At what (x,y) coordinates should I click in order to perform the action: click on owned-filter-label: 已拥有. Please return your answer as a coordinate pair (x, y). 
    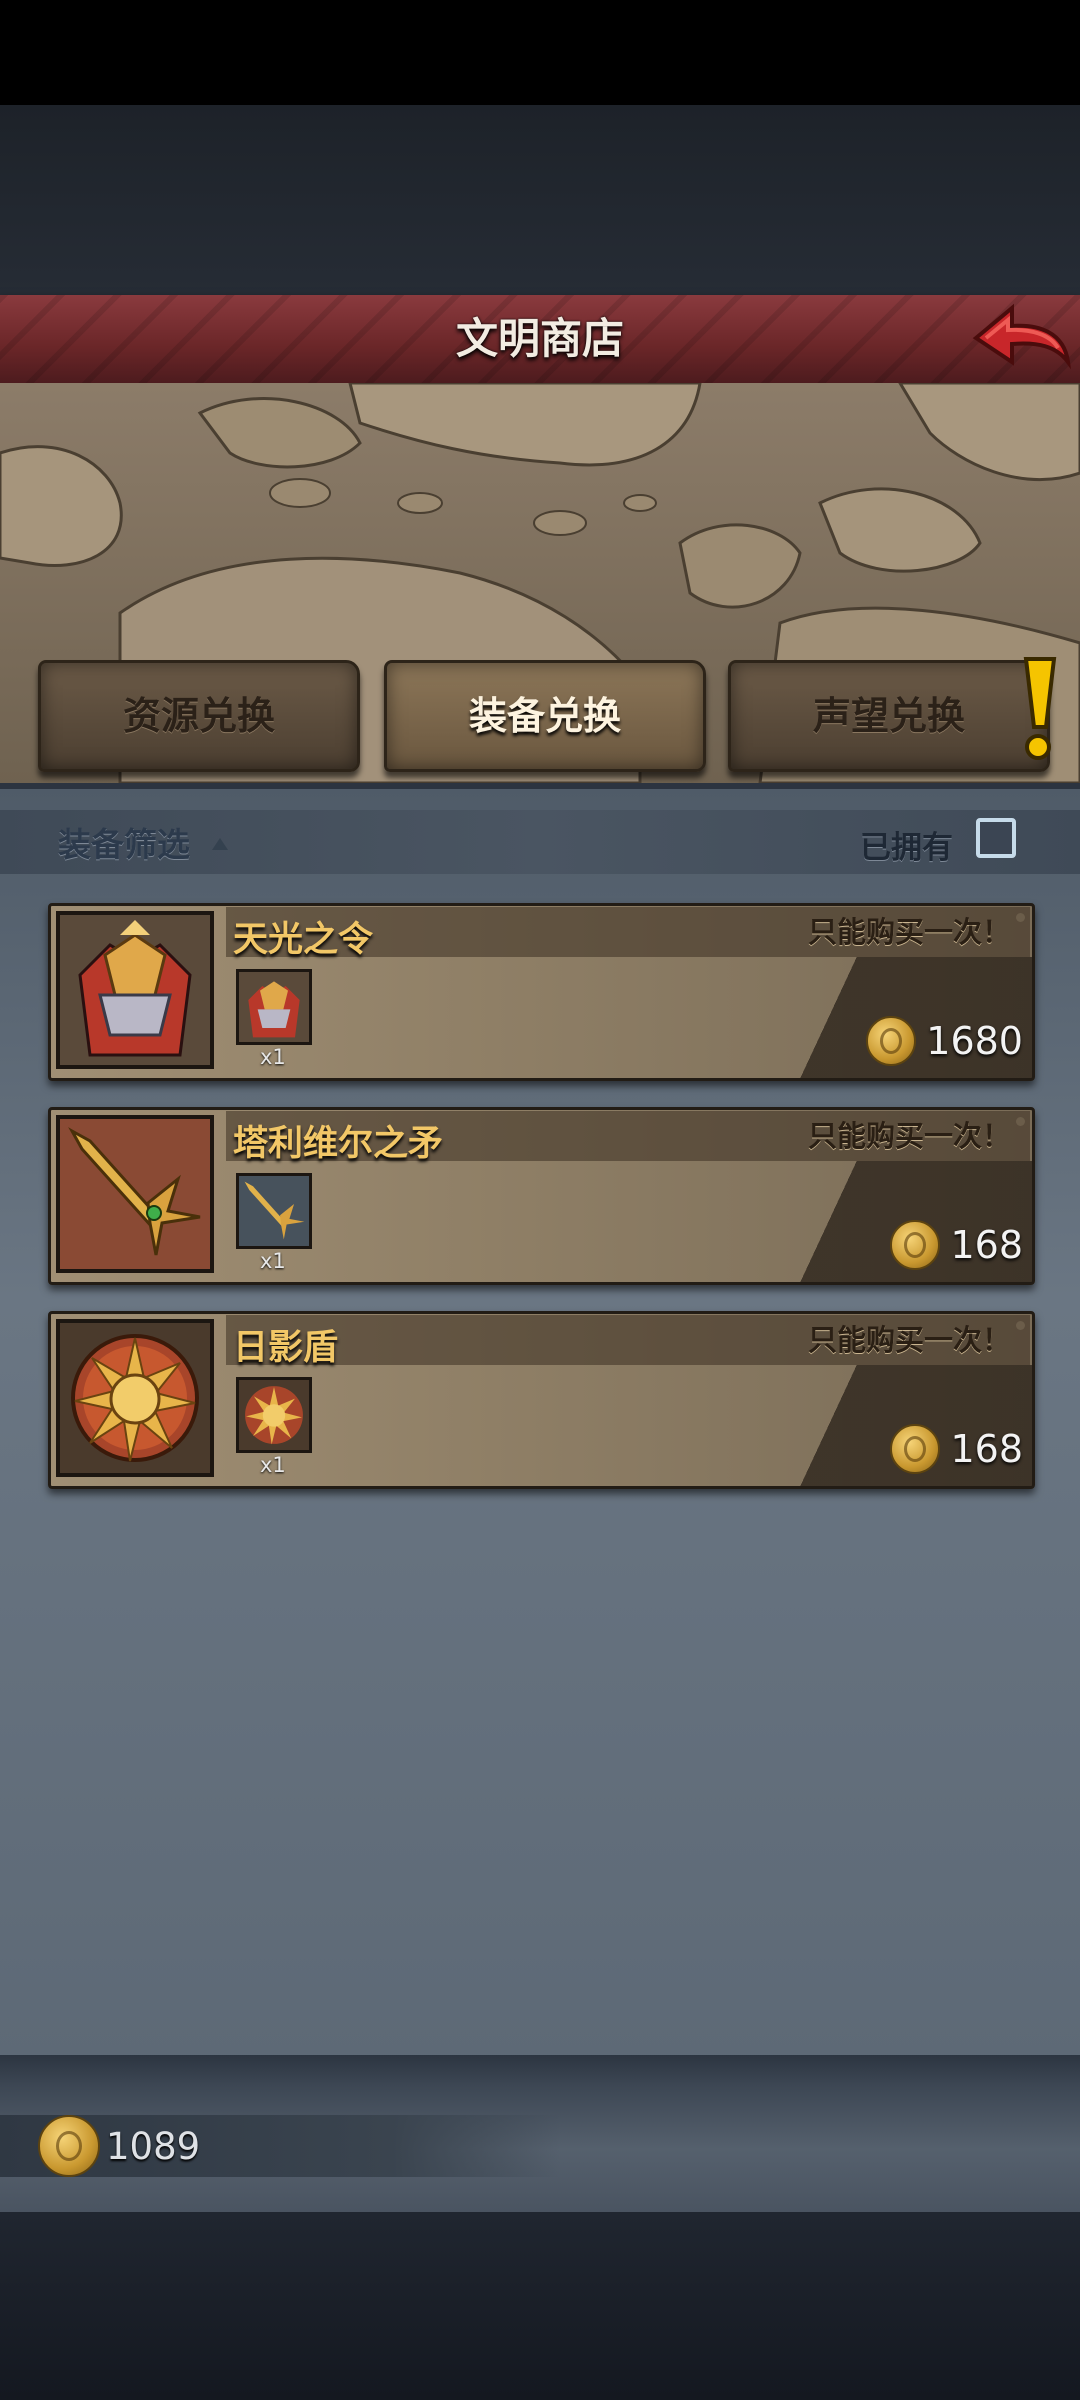
    Looking at the image, I should click on (906, 848).